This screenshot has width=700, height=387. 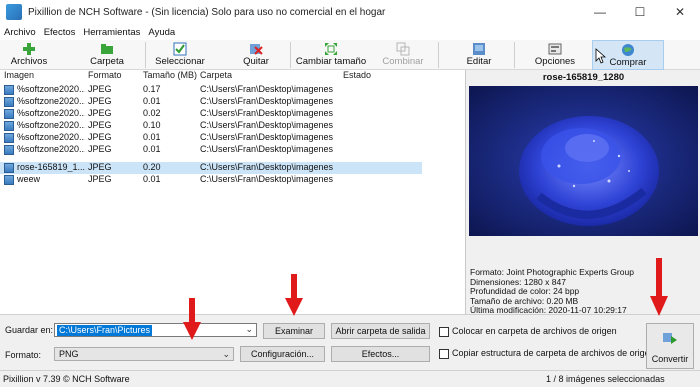 What do you see at coordinates (60, 32) in the screenshot?
I see `menu-efectos: Efectos` at bounding box center [60, 32].